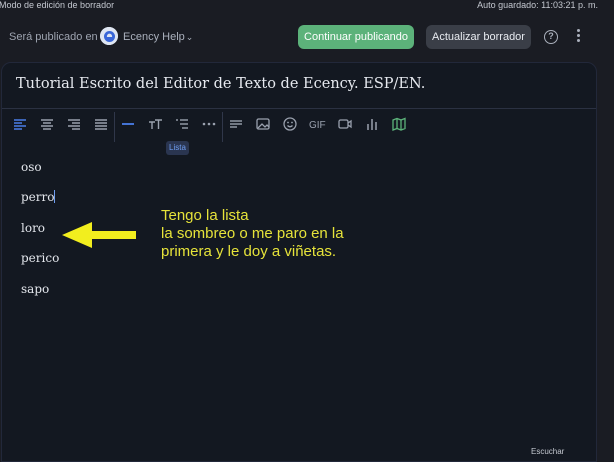 This screenshot has width=614, height=462. Describe the element at coordinates (205, 215) in the screenshot. I see `annotation-line: Tengo la lista` at that location.